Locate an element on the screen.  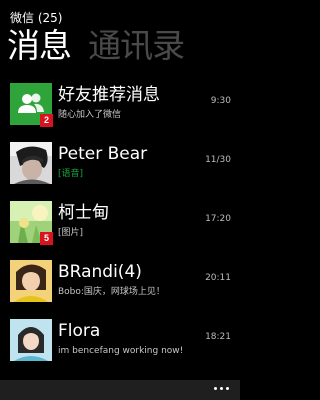
conversation-item: BRandi(4) Bobo:国庆，网球场上见！ 20:11 is located at coordinates (120, 289).